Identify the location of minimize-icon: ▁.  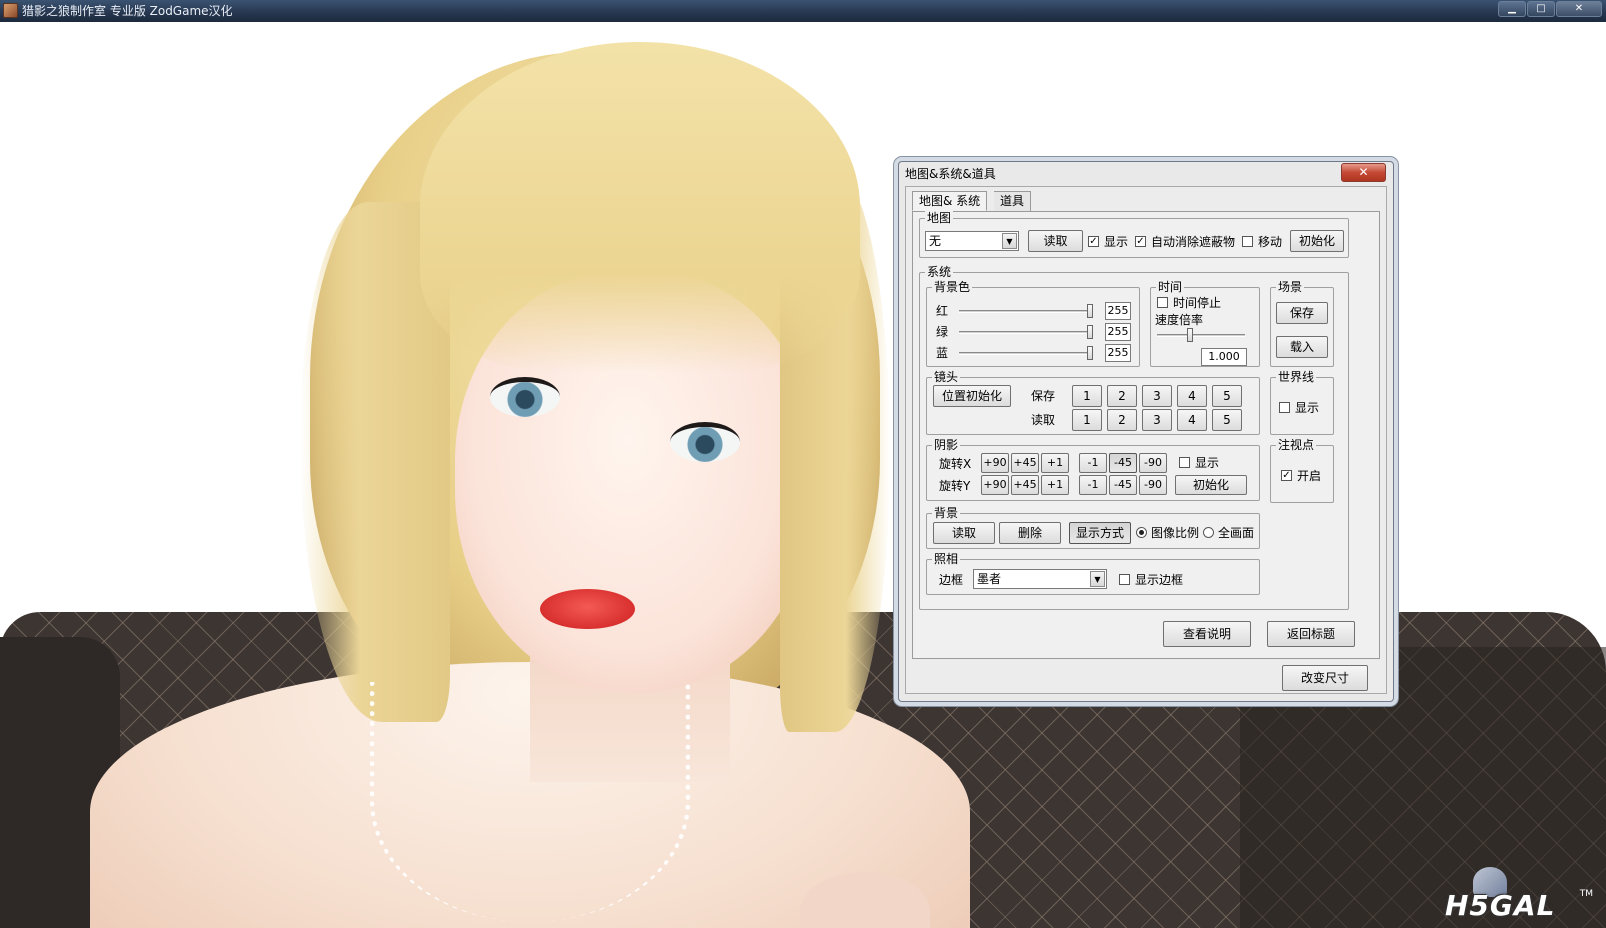
(1512, 8).